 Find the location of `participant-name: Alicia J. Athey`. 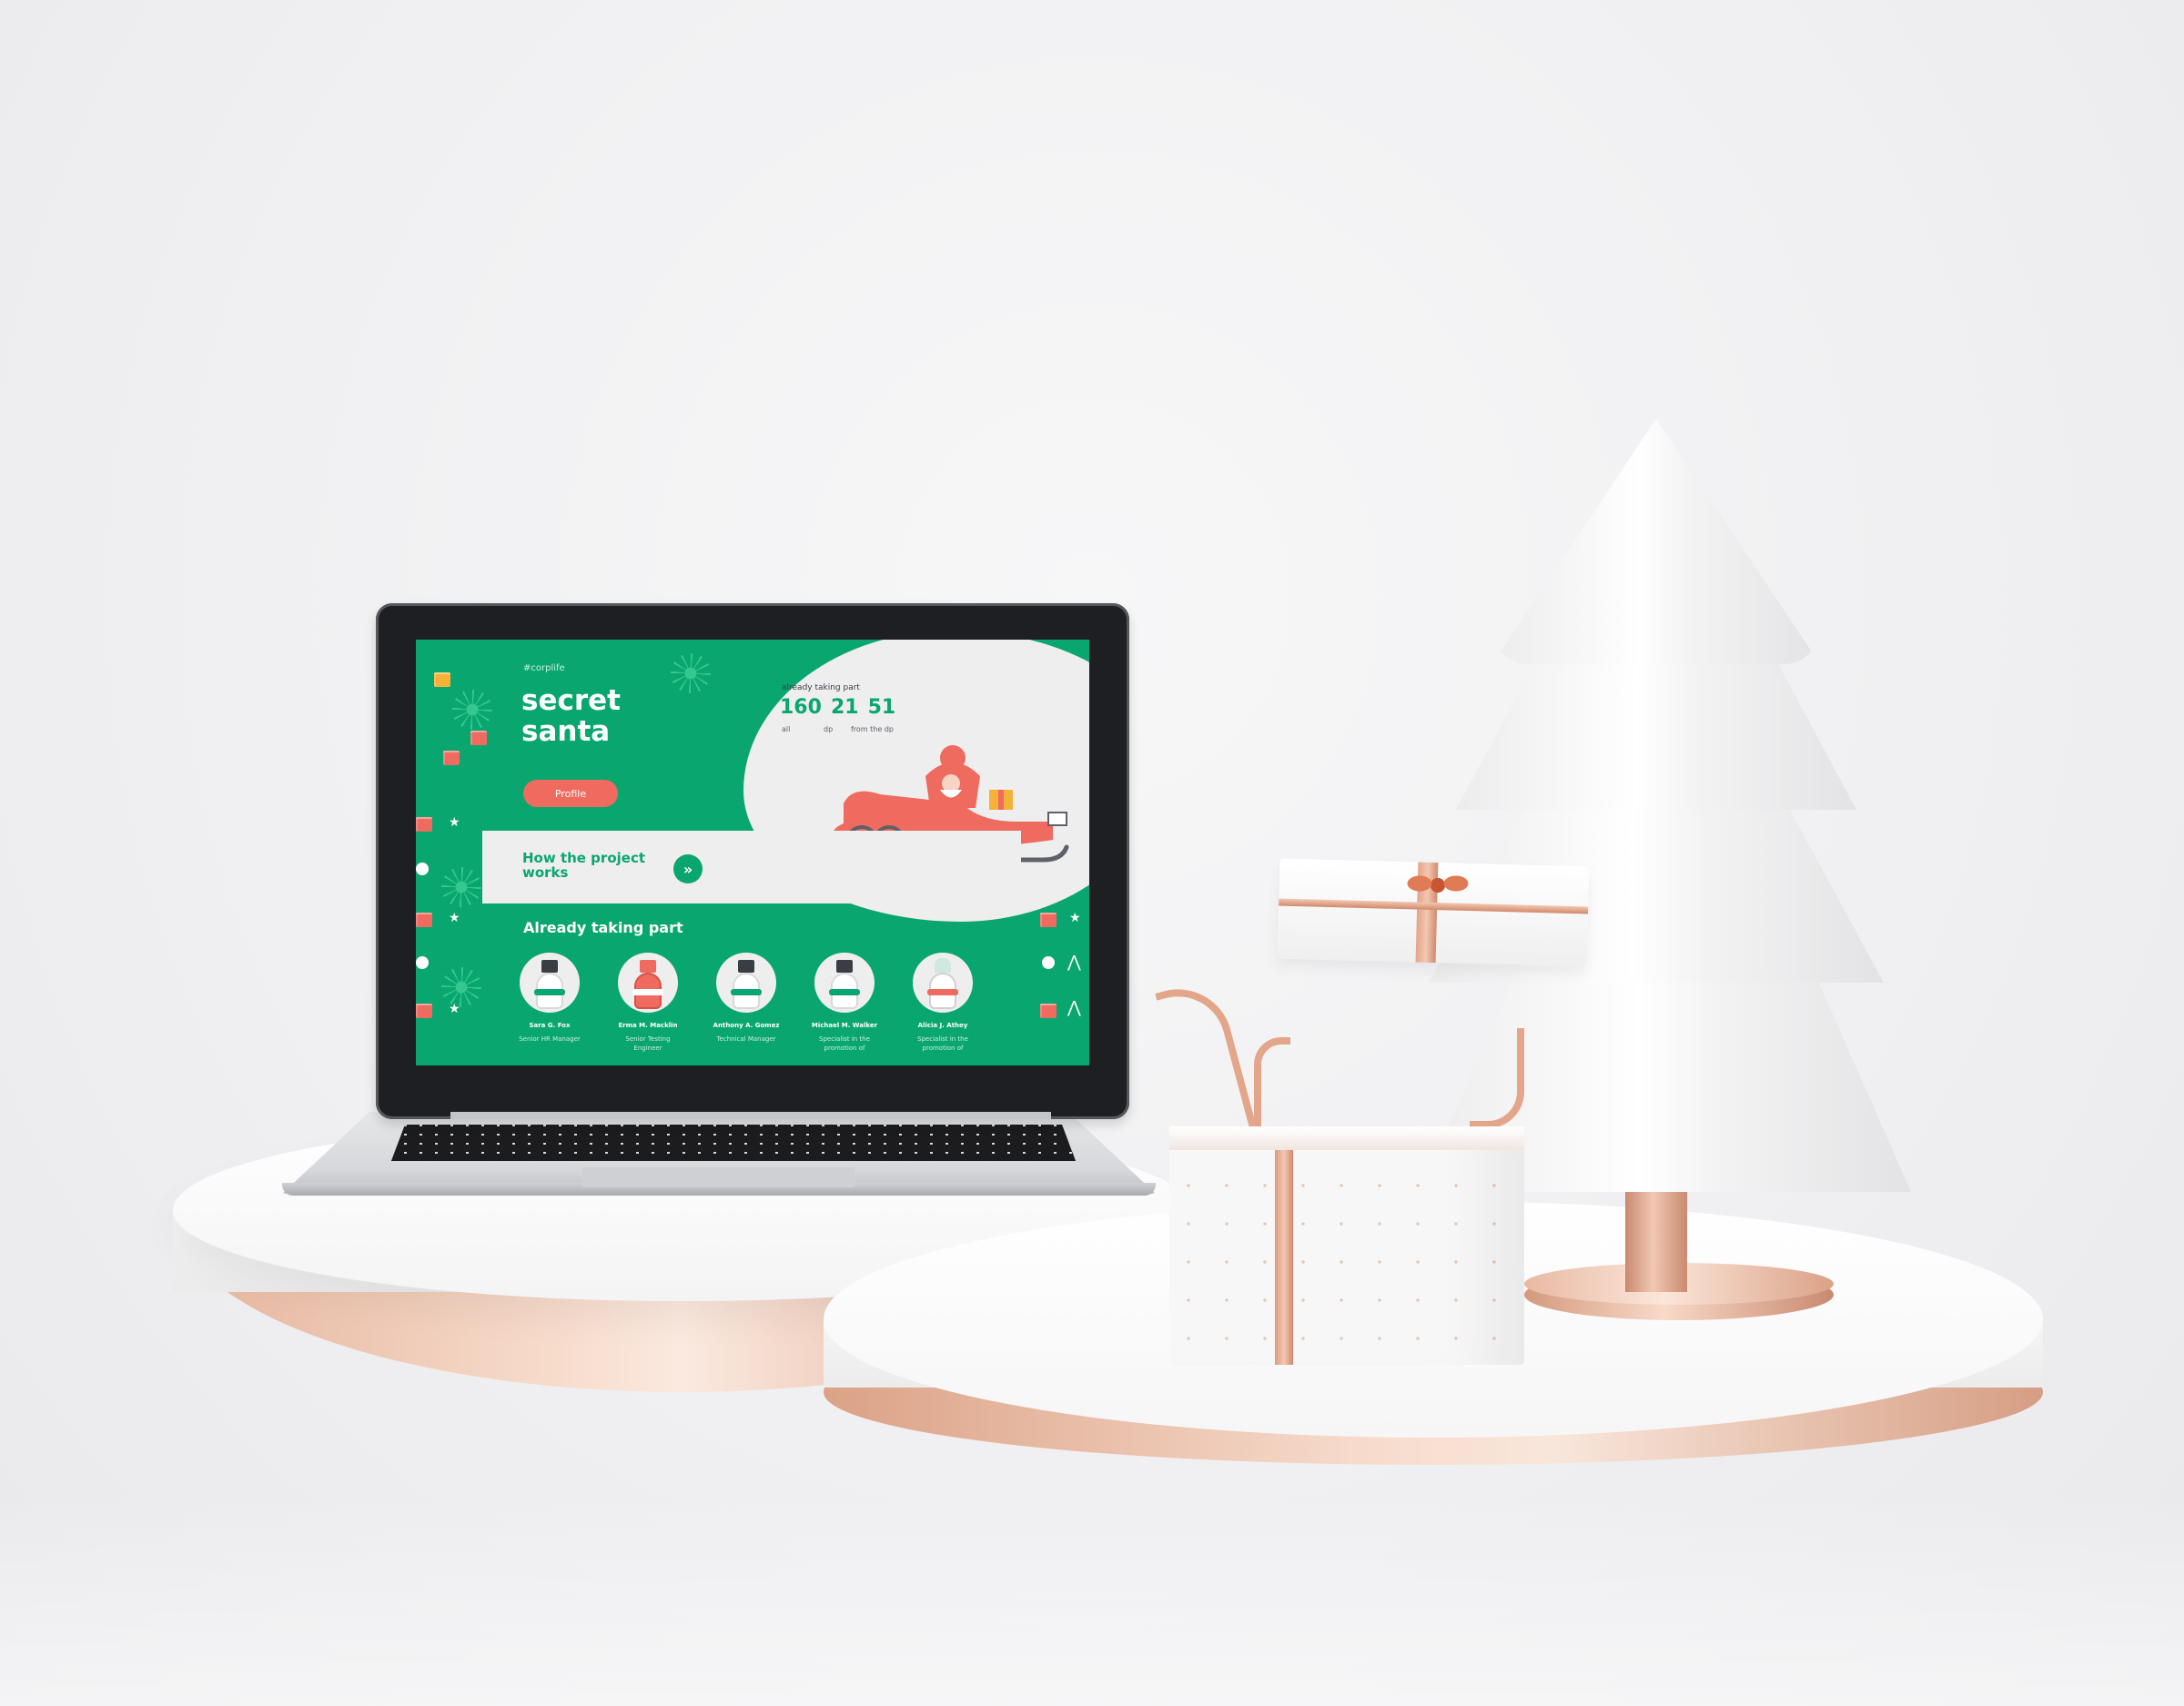

participant-name: Alicia J. Athey is located at coordinates (943, 1025).